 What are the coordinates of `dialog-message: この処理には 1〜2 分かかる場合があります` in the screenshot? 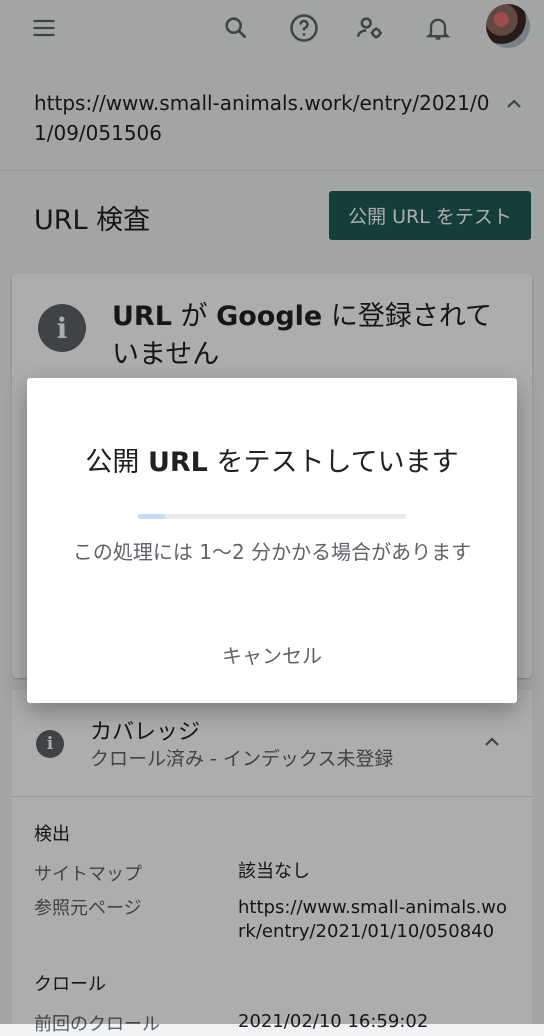 It's located at (272, 552).